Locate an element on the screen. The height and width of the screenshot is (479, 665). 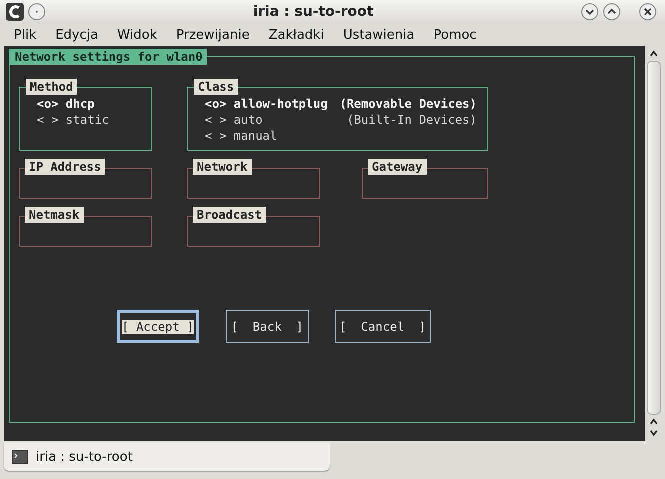
menu-item: Przewijanie is located at coordinates (212, 35).